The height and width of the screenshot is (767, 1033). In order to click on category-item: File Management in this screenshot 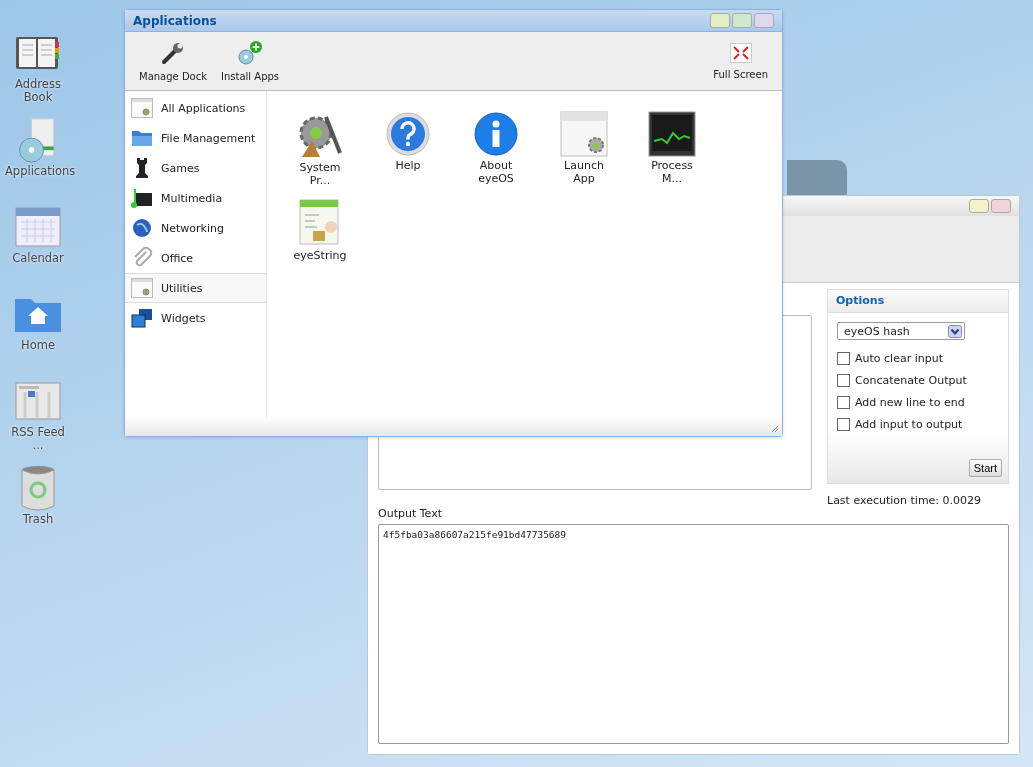, I will do `click(195, 138)`.